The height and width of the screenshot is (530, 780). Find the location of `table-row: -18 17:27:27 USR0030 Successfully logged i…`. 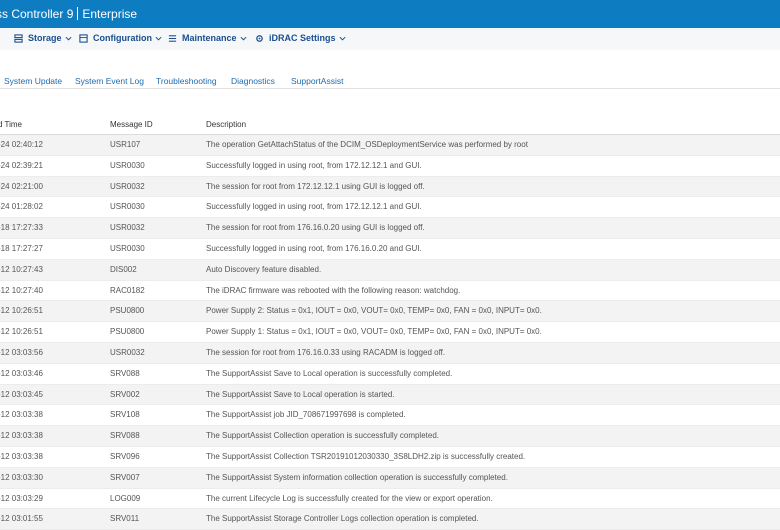

table-row: -18 17:27:27 USR0030 Successfully logged i… is located at coordinates (390, 249).